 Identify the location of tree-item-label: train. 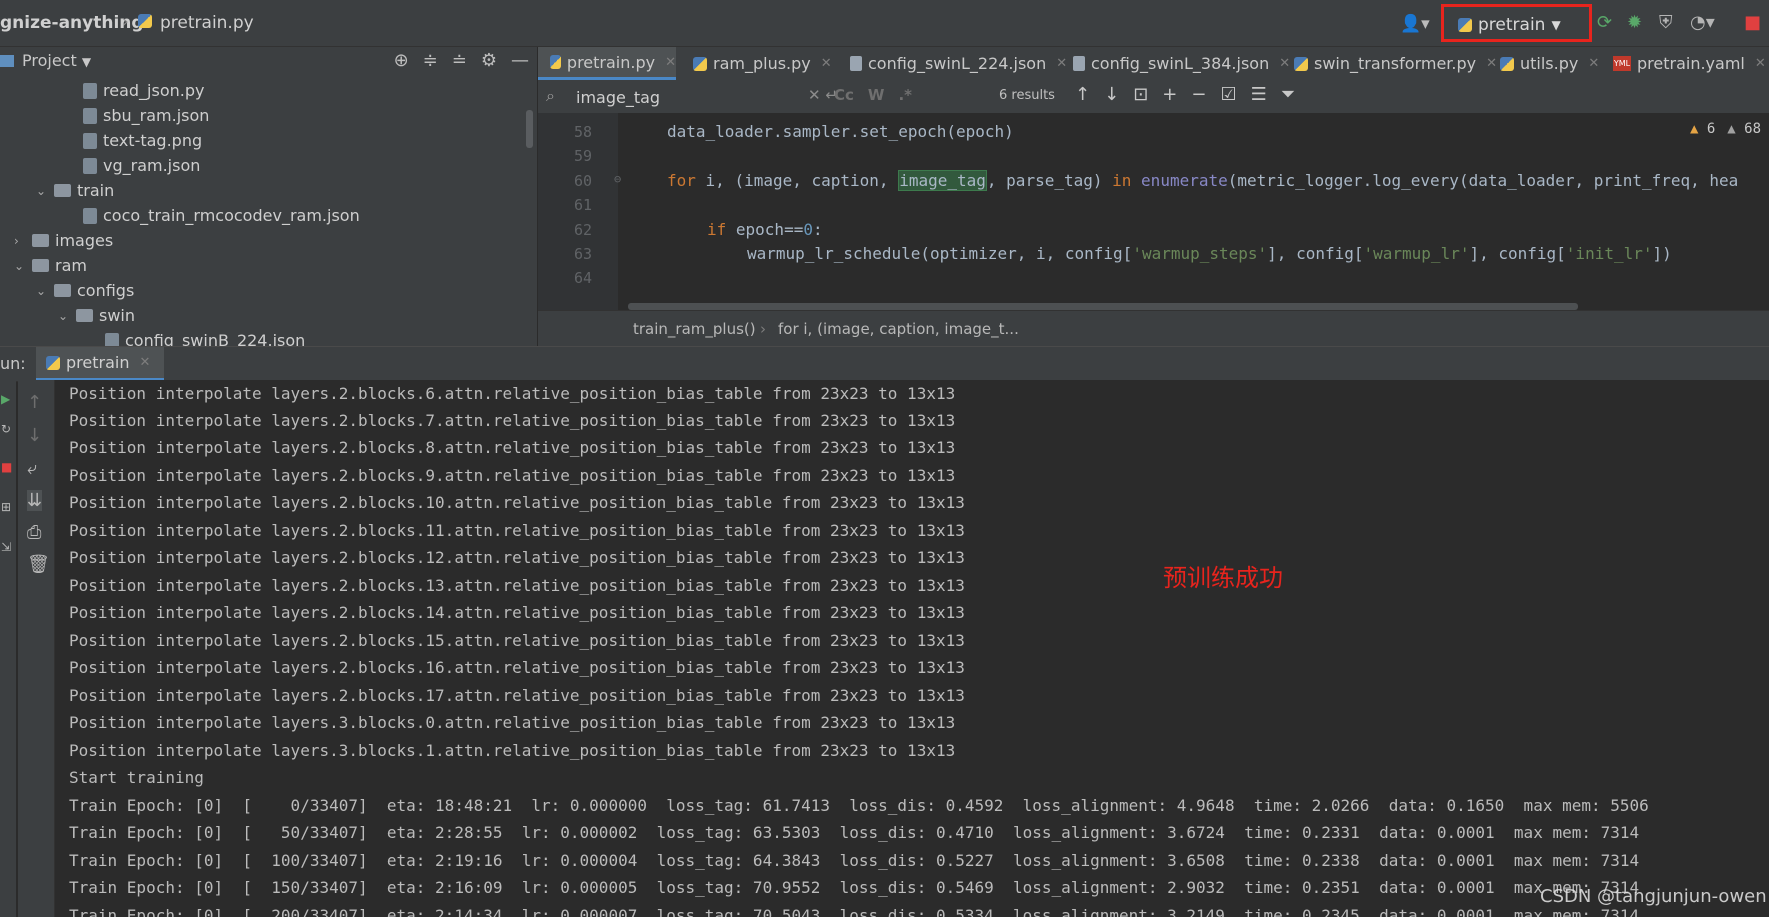
(96, 190).